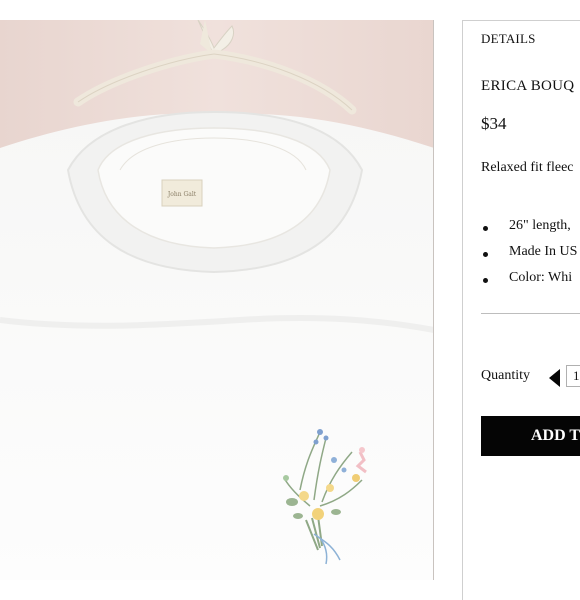  What do you see at coordinates (508, 39) in the screenshot?
I see `tab-details: DETAILS` at bounding box center [508, 39].